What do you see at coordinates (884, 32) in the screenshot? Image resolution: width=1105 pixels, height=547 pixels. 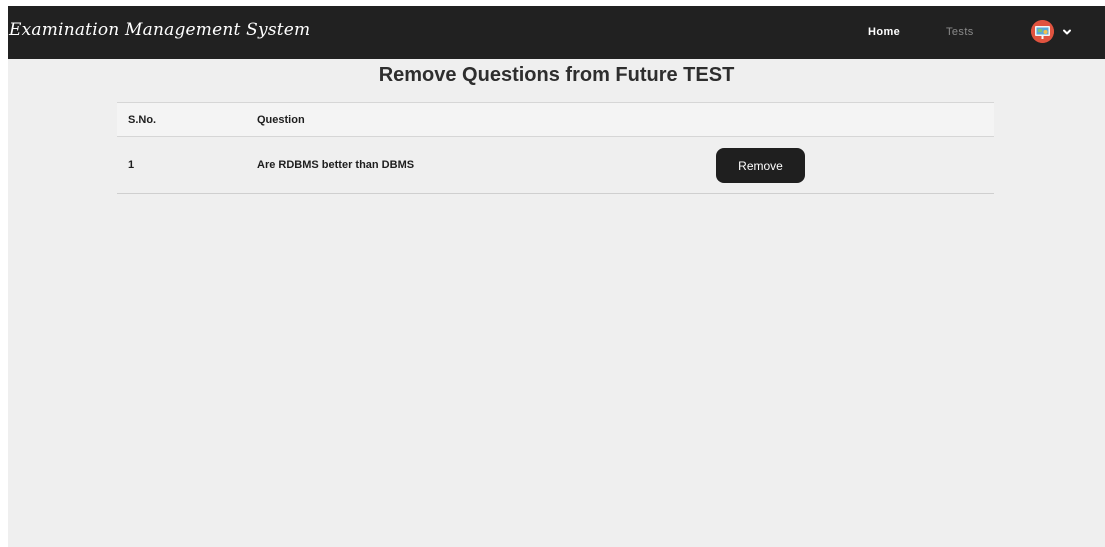 I see `nav-home-link: Home` at bounding box center [884, 32].